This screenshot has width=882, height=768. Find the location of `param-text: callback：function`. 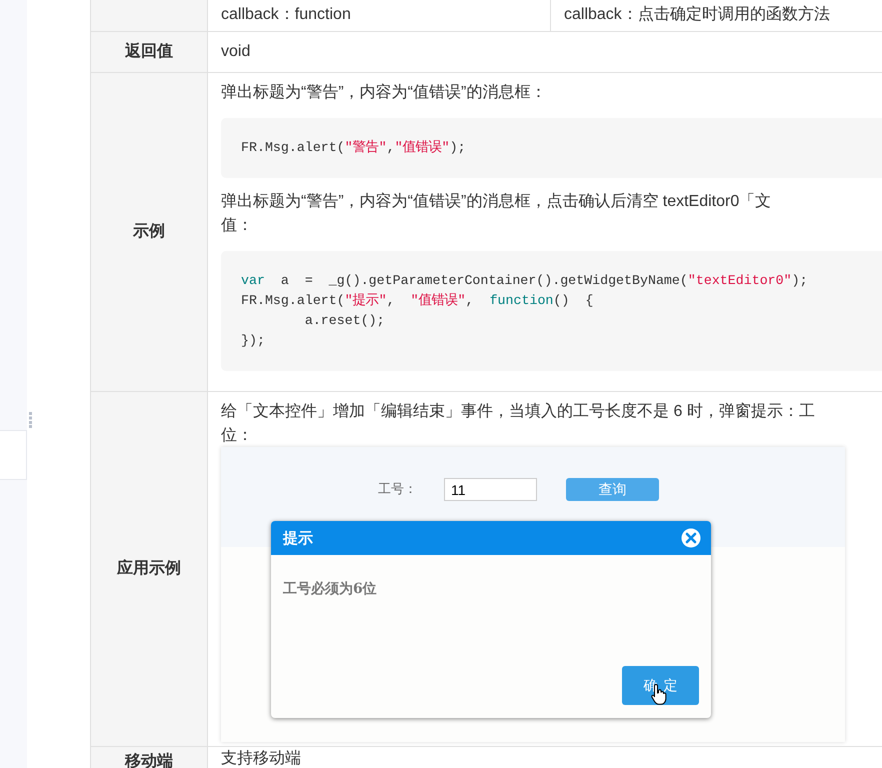

param-text: callback：function is located at coordinates (286, 14).